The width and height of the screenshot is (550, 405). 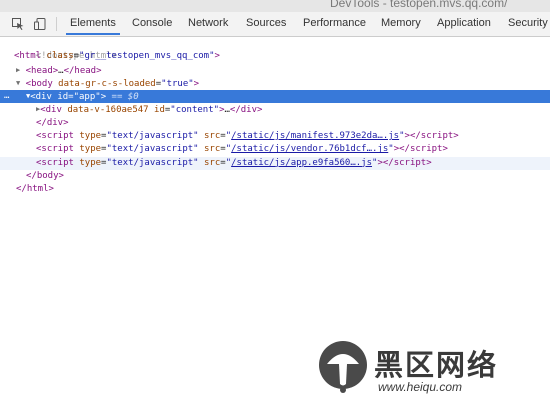 I want to click on body-attr-value: true, so click(x=177, y=83).